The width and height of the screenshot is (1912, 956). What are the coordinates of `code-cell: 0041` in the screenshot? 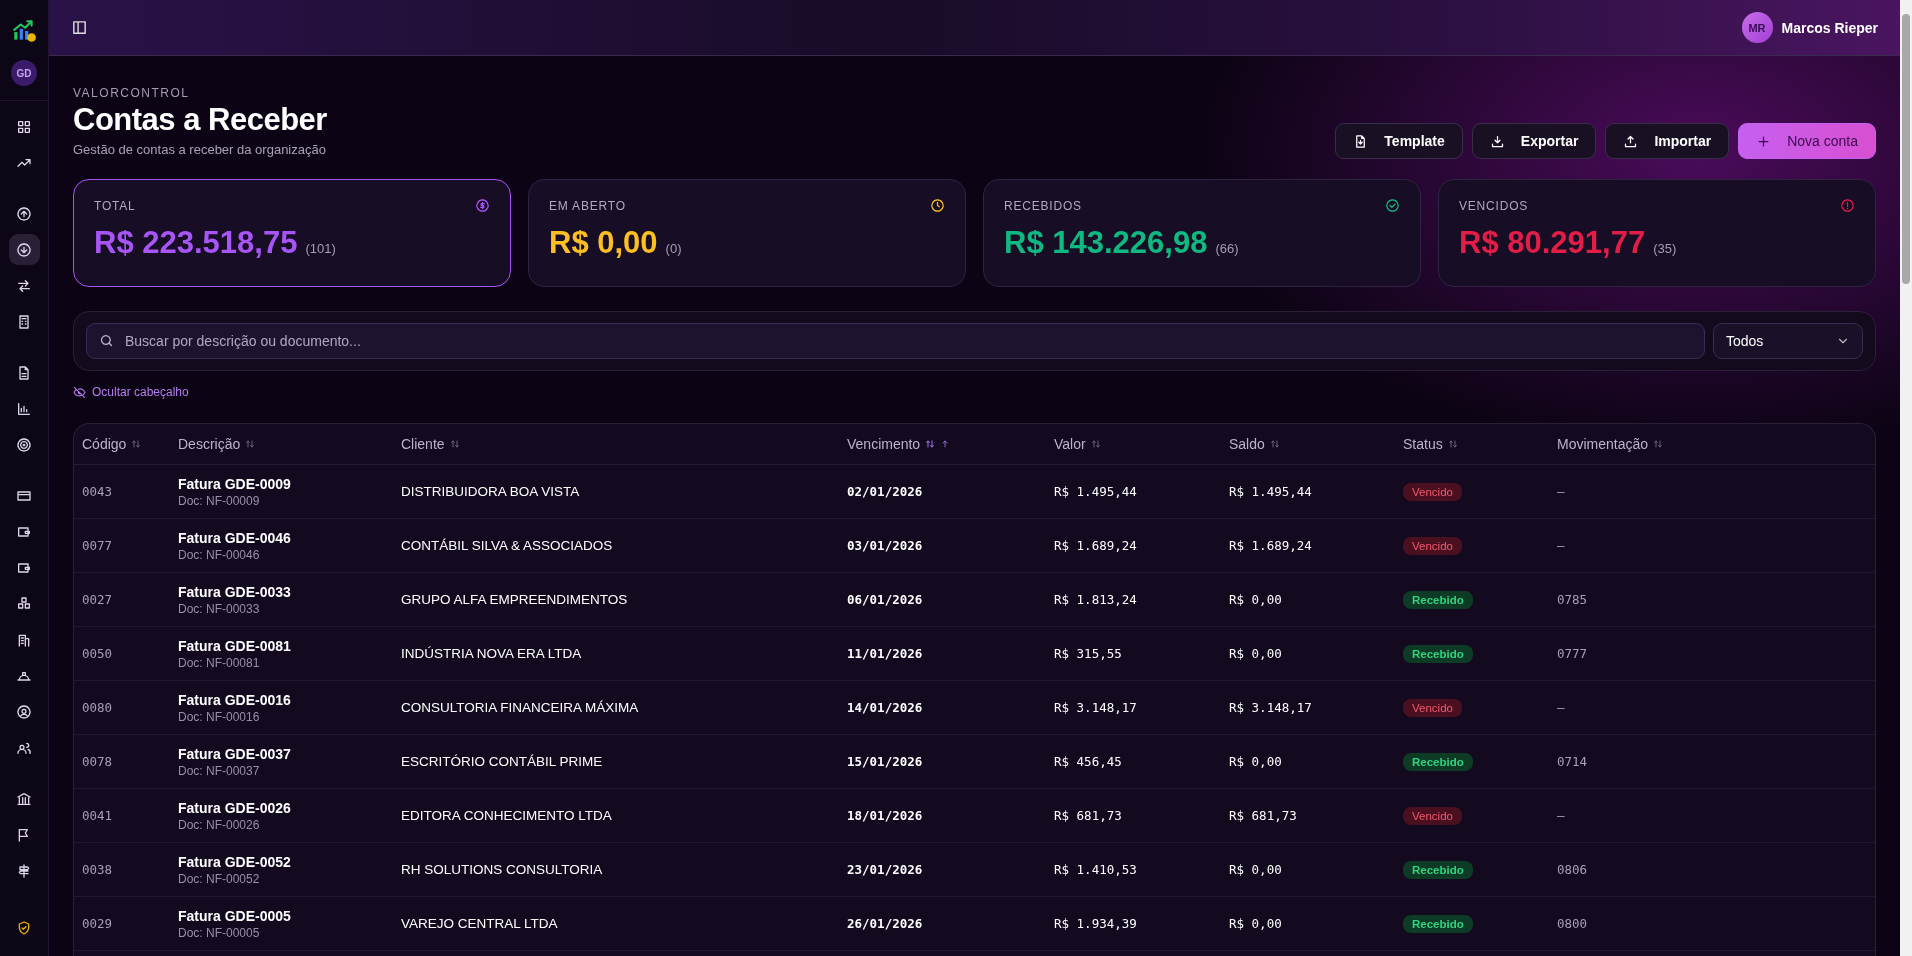 It's located at (97, 815).